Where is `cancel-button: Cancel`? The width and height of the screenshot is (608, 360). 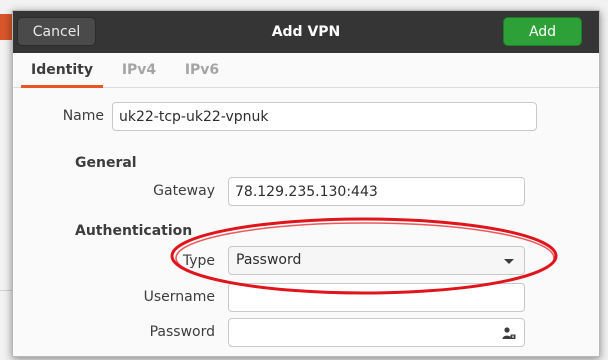
cancel-button: Cancel is located at coordinates (56, 31).